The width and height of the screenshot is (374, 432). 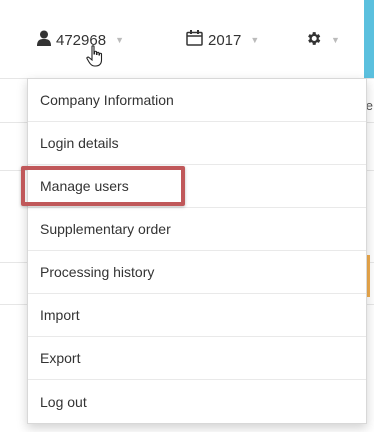 What do you see at coordinates (197, 315) in the screenshot?
I see `menu-item-import: Import` at bounding box center [197, 315].